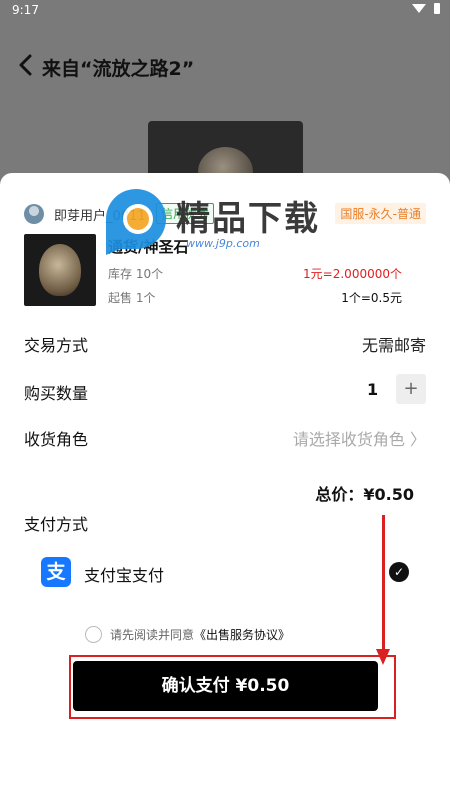  Describe the element at coordinates (419, 8) in the screenshot. I see `wifi-icon` at that location.